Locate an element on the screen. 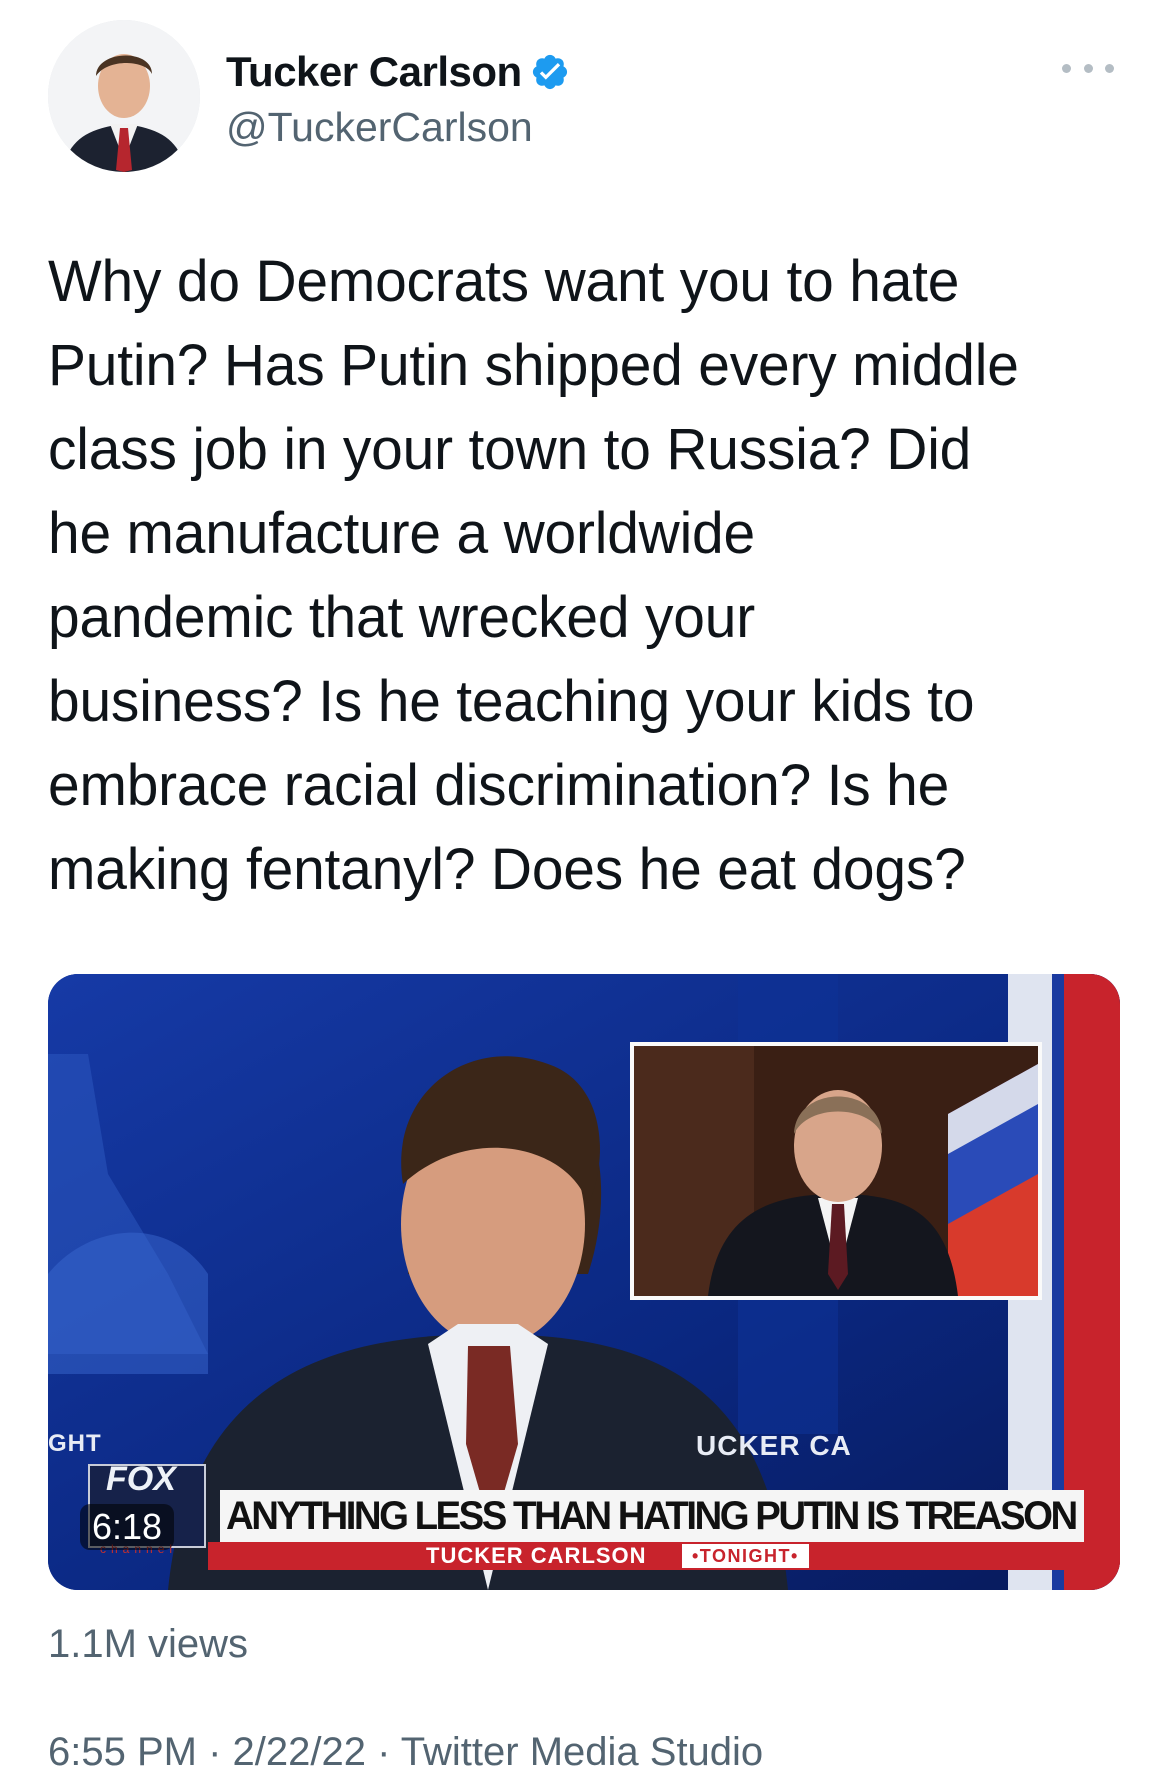 The width and height of the screenshot is (1160, 1775). avatar is located at coordinates (124, 96).